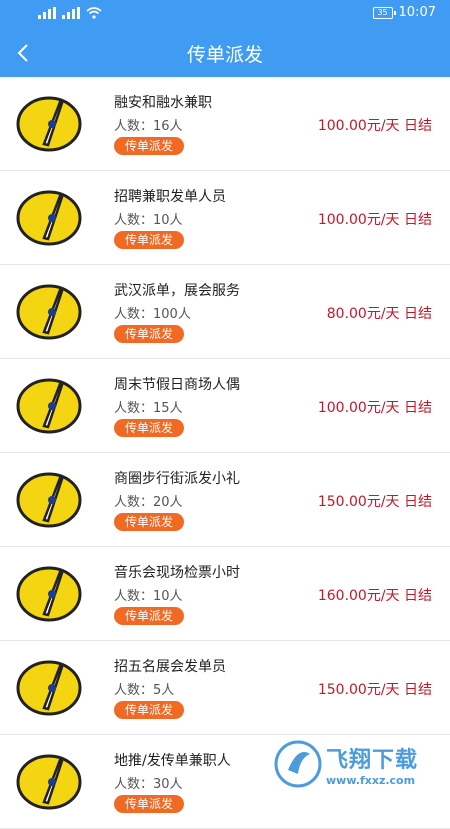 The height and width of the screenshot is (829, 450). I want to click on job-title: 地推/发传单兼职人, so click(172, 761).